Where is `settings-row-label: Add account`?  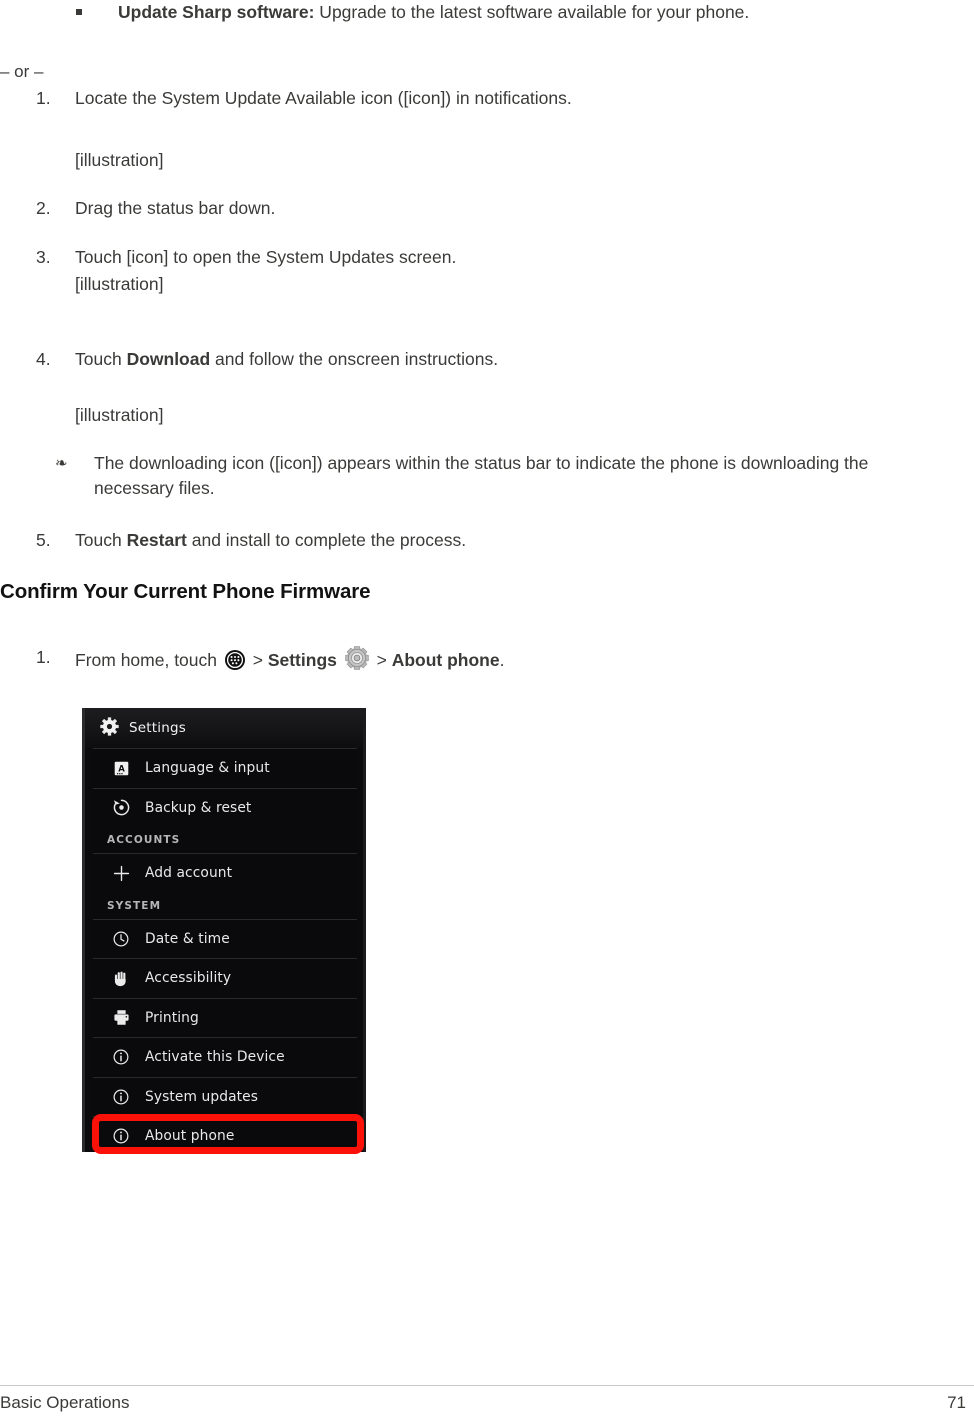 settings-row-label: Add account is located at coordinates (189, 873).